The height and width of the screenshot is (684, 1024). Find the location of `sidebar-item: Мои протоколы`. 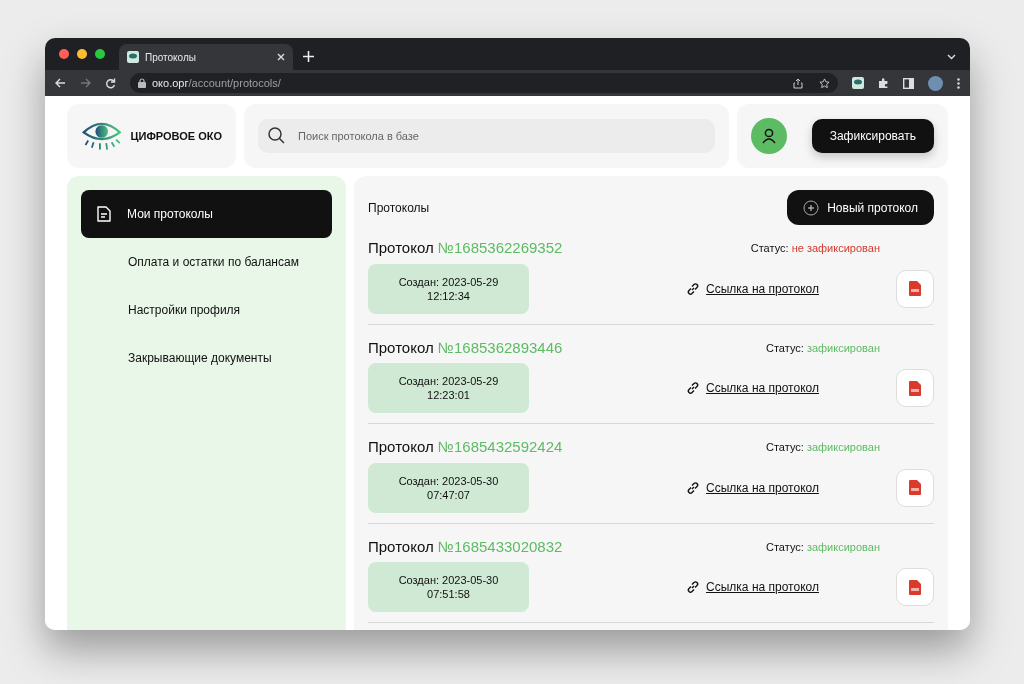

sidebar-item: Мои протоколы is located at coordinates (206, 214).